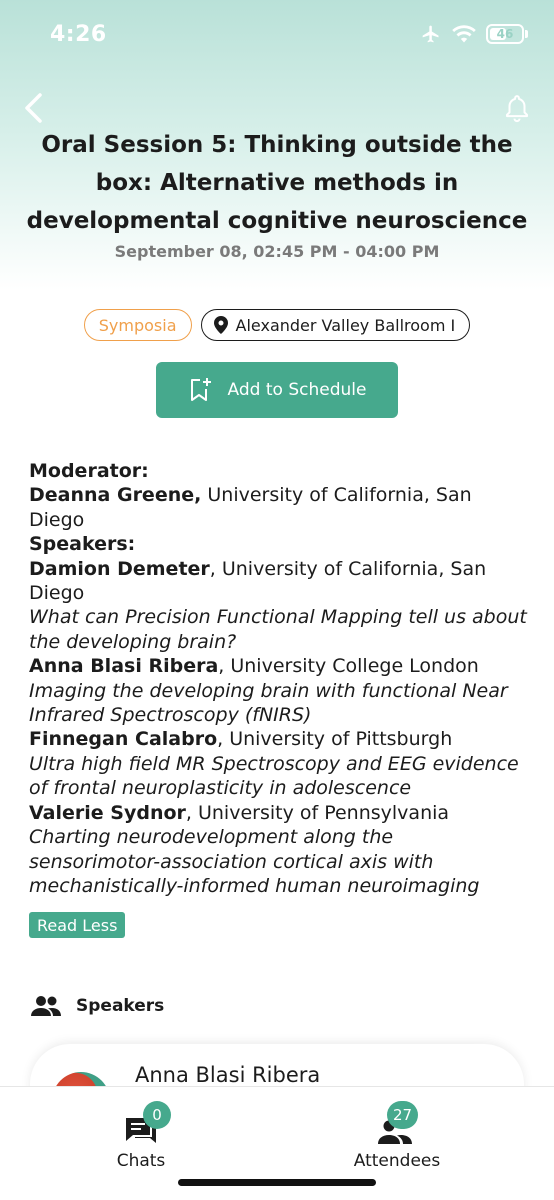 This screenshot has width=554, height=1200. Describe the element at coordinates (123, 739) in the screenshot. I see `speaker-name: Finnegan Calabro` at that location.